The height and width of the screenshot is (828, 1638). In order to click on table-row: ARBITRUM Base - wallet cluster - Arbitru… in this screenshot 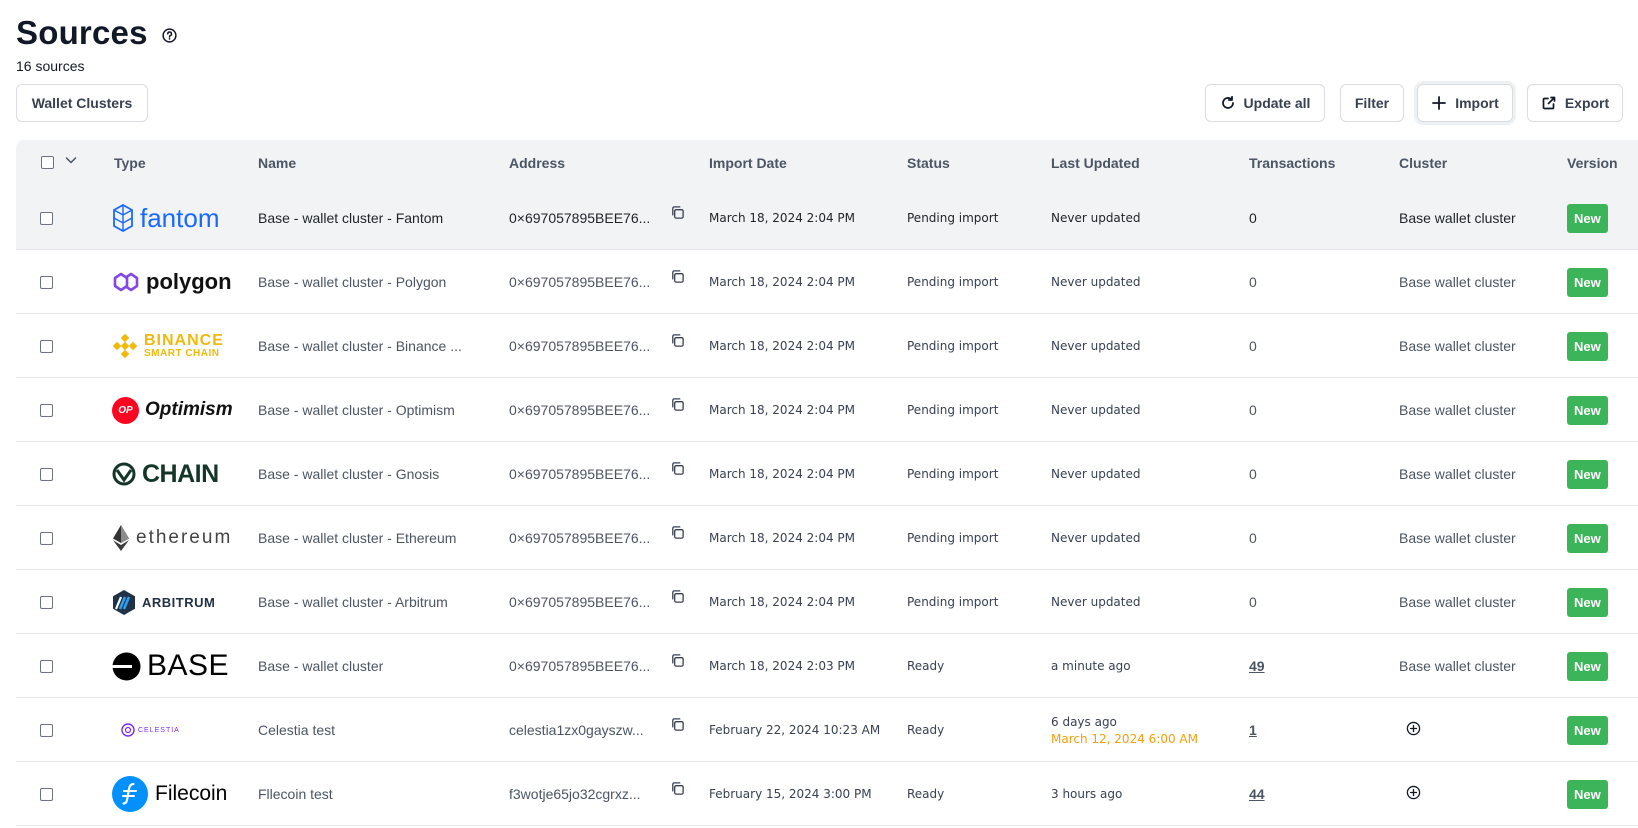, I will do `click(827, 602)`.